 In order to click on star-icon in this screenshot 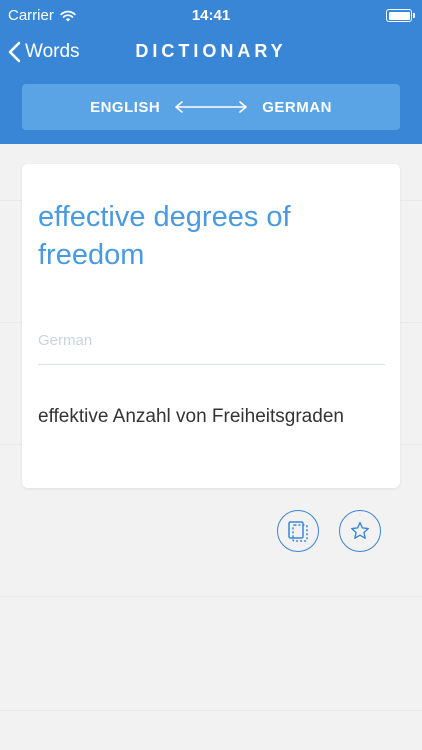, I will do `click(360, 530)`.